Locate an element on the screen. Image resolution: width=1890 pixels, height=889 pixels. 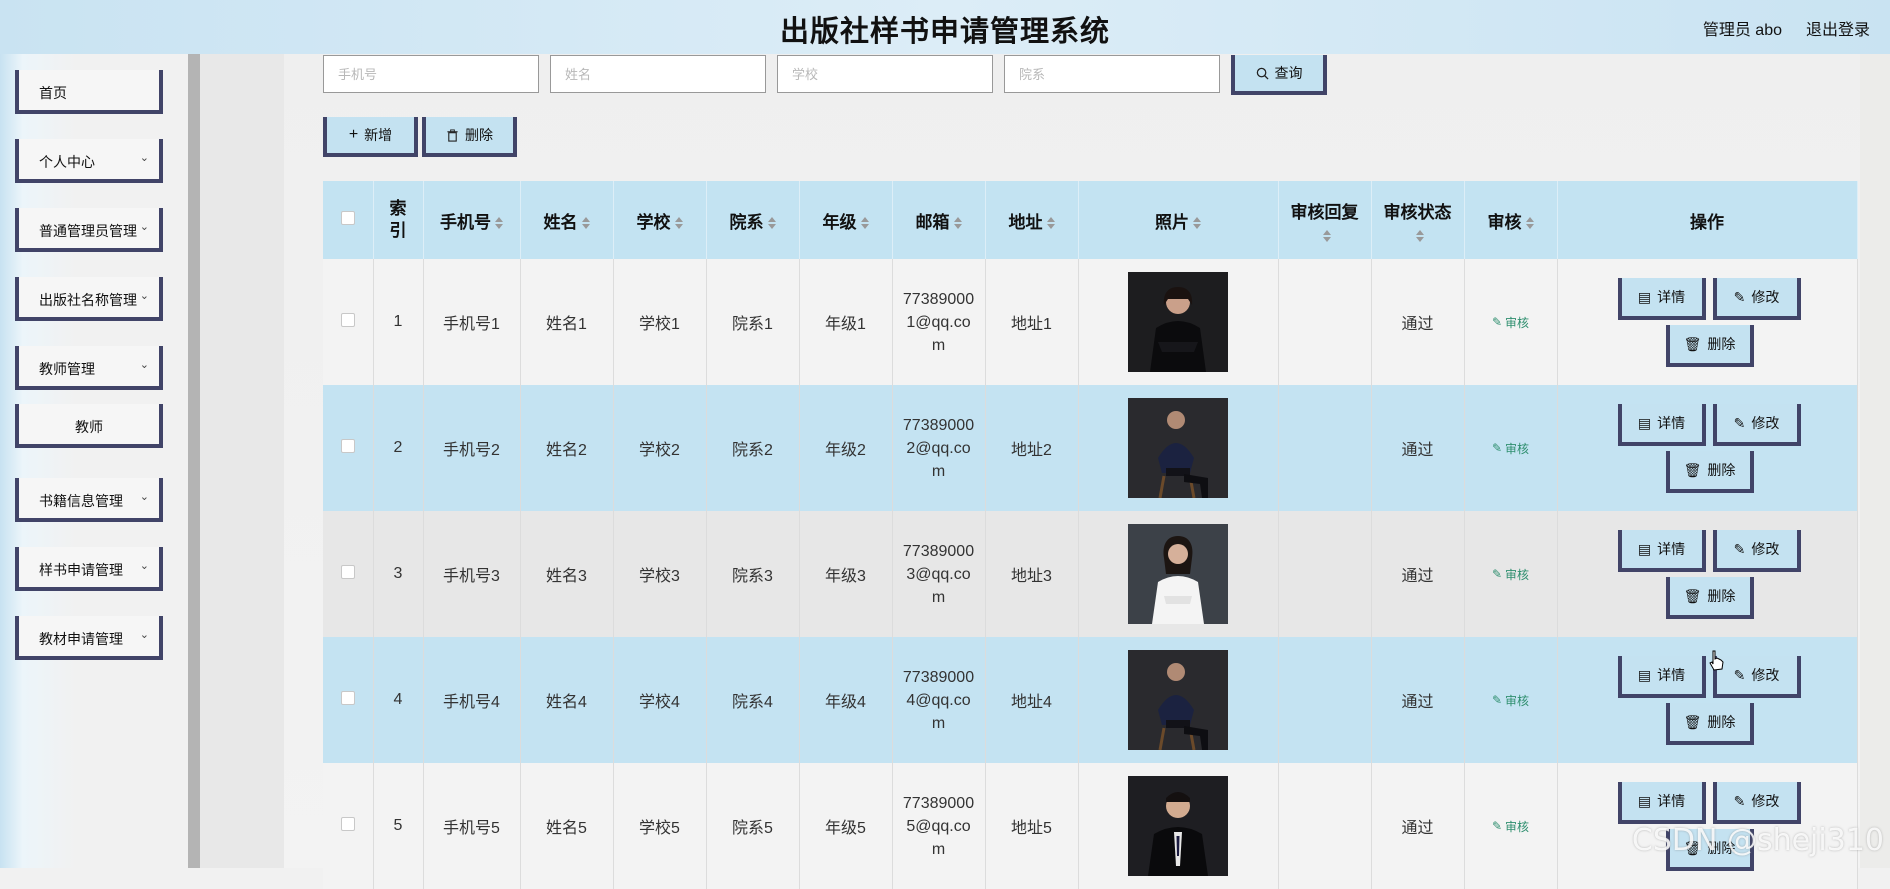
cell-school: 学校1 is located at coordinates (660, 322).